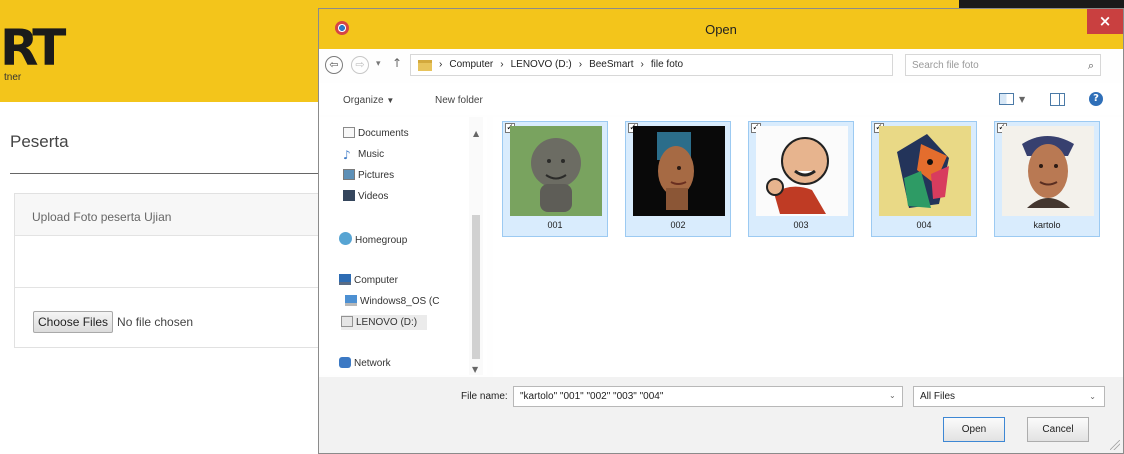 The height and width of the screenshot is (454, 1124). What do you see at coordinates (1009, 396) in the screenshot?
I see `file-type-select: All Files ⌄` at bounding box center [1009, 396].